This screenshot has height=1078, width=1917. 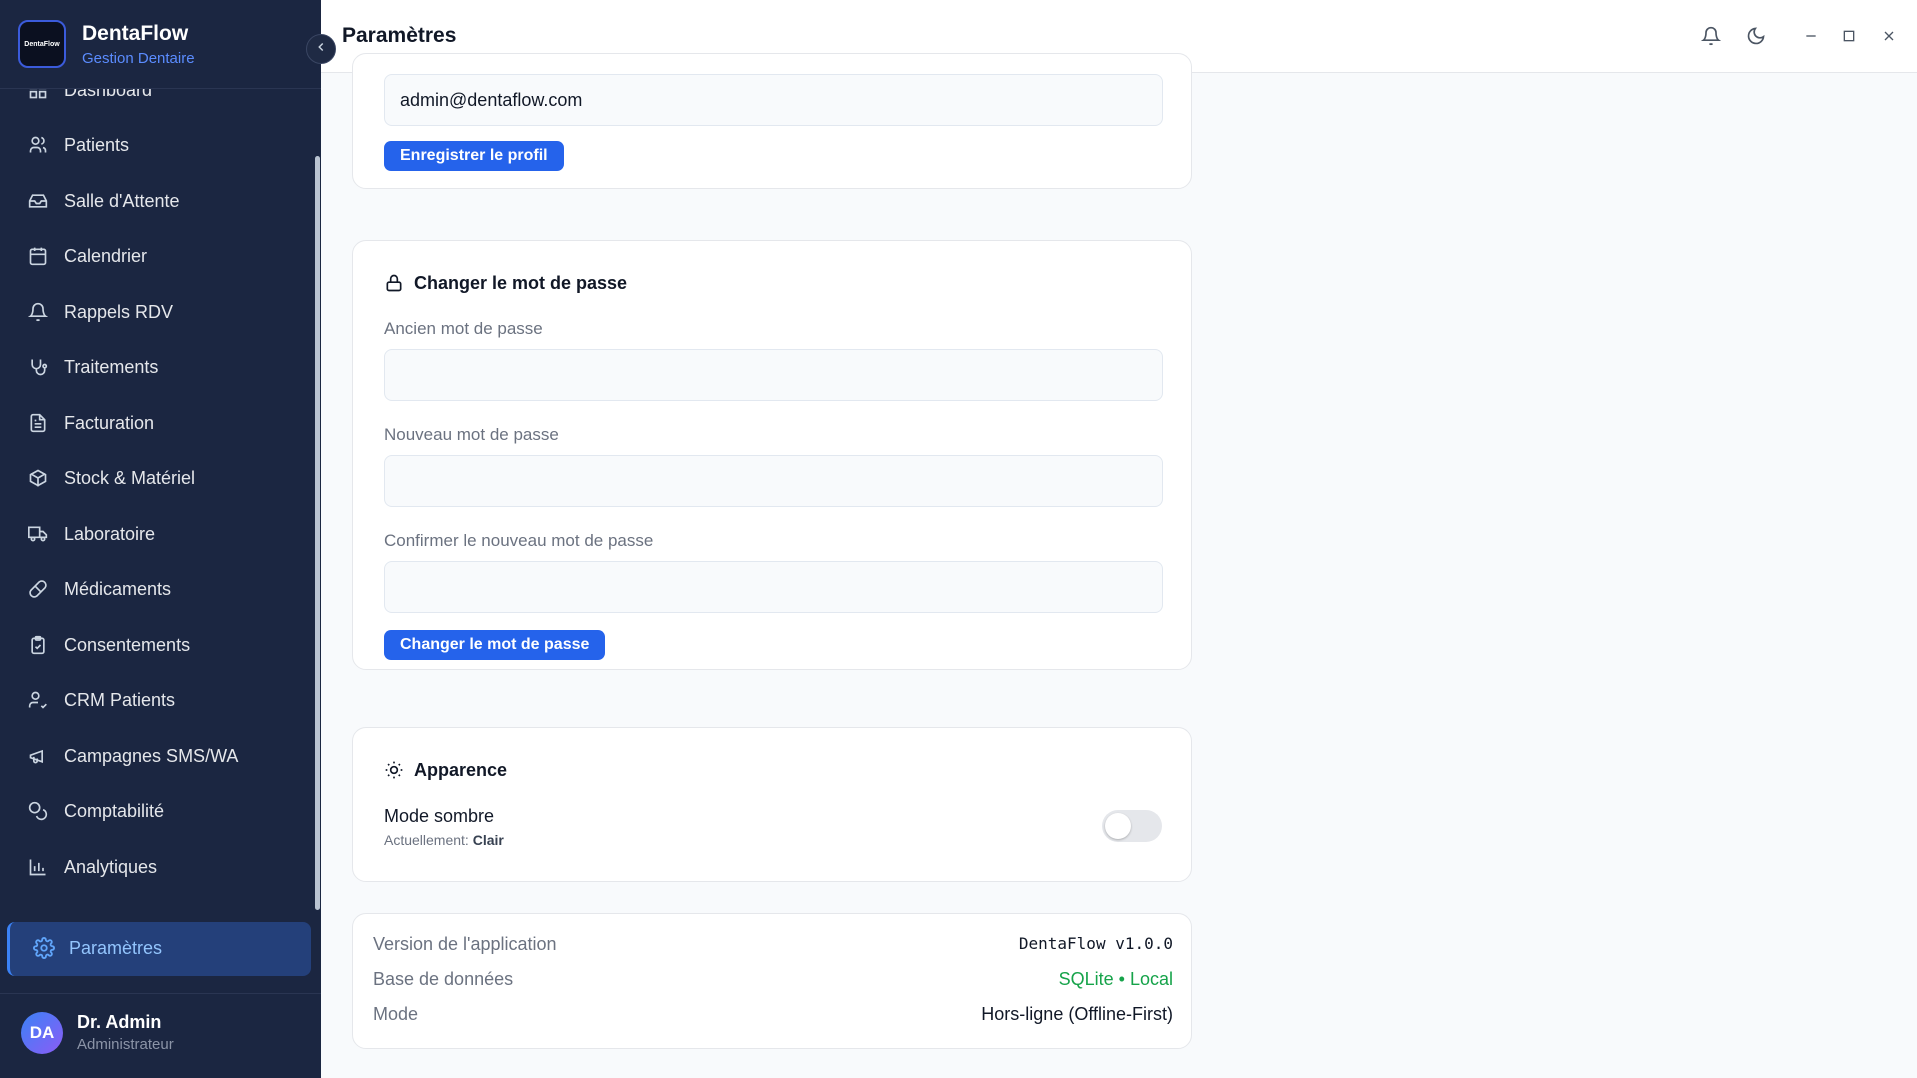 What do you see at coordinates (114, 810) in the screenshot?
I see `sidebar-item-label: Comptabilité` at bounding box center [114, 810].